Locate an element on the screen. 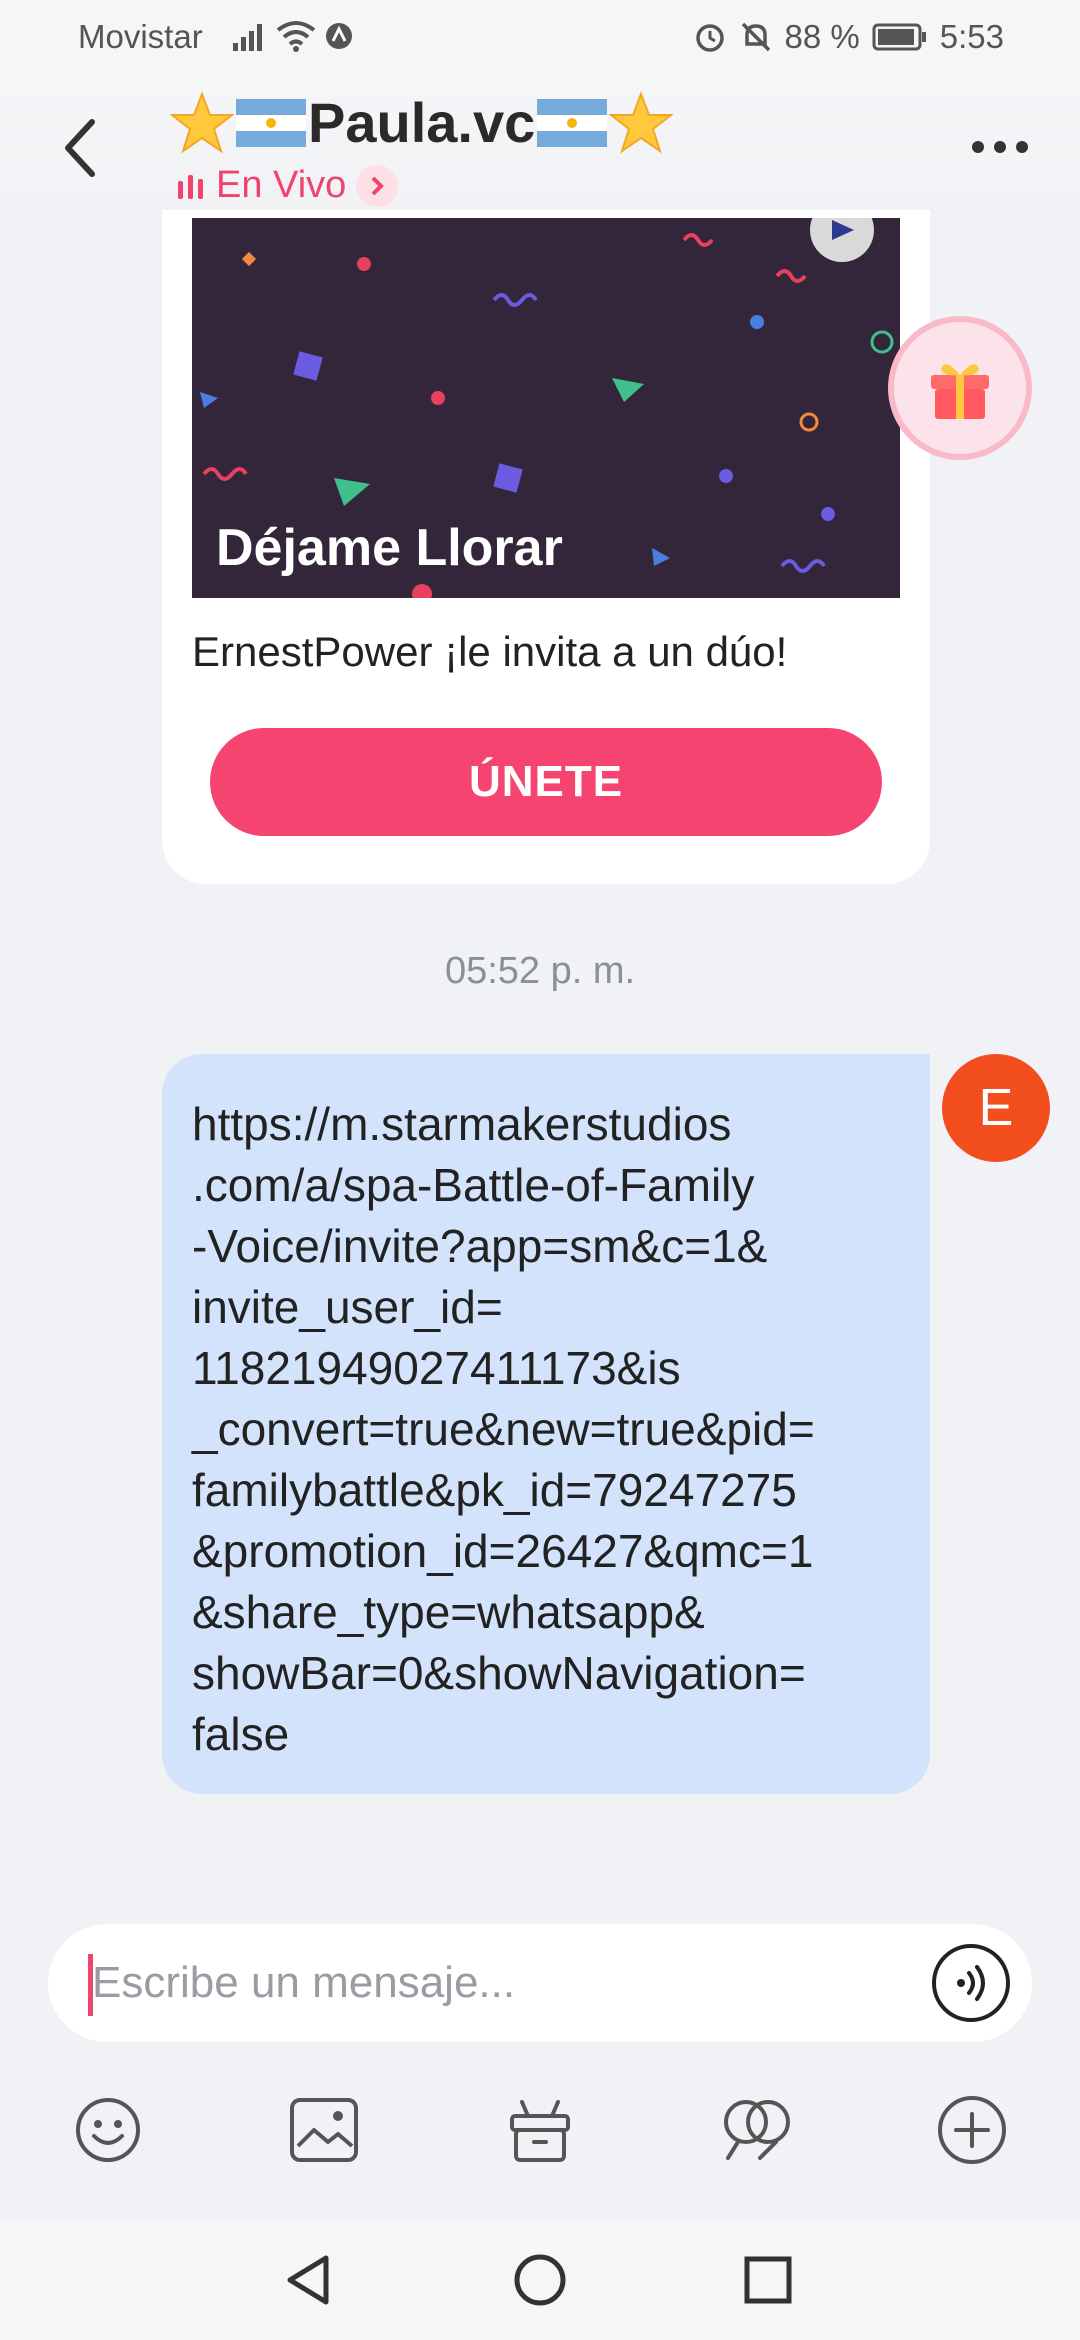  floating-gift-button is located at coordinates (960, 388).